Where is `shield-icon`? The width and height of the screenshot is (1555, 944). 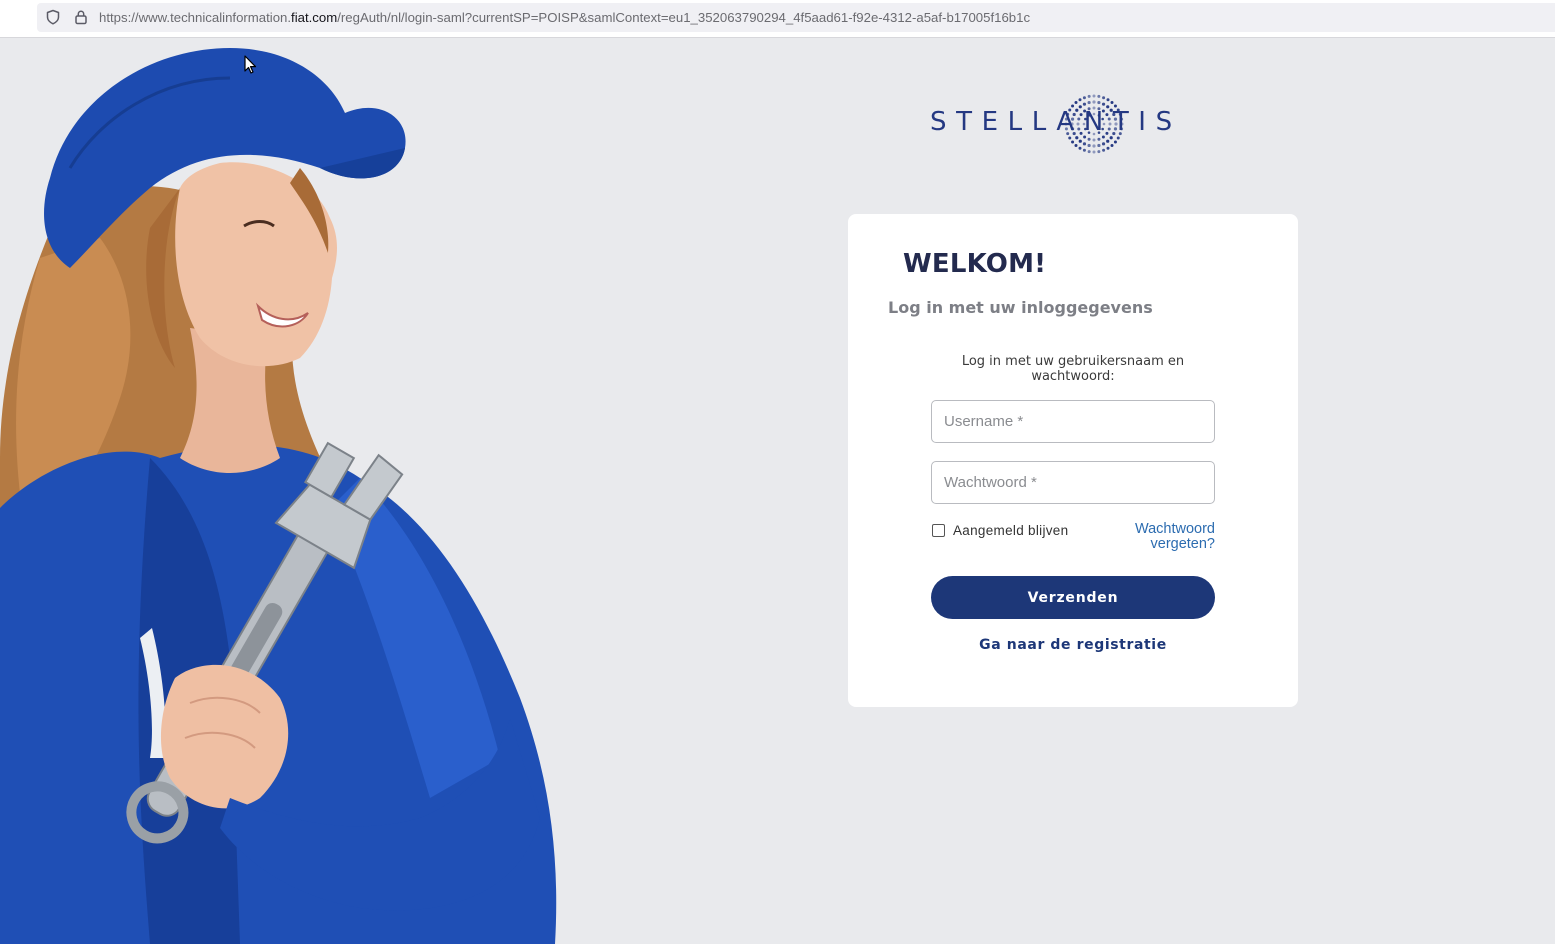
shield-icon is located at coordinates (53, 17).